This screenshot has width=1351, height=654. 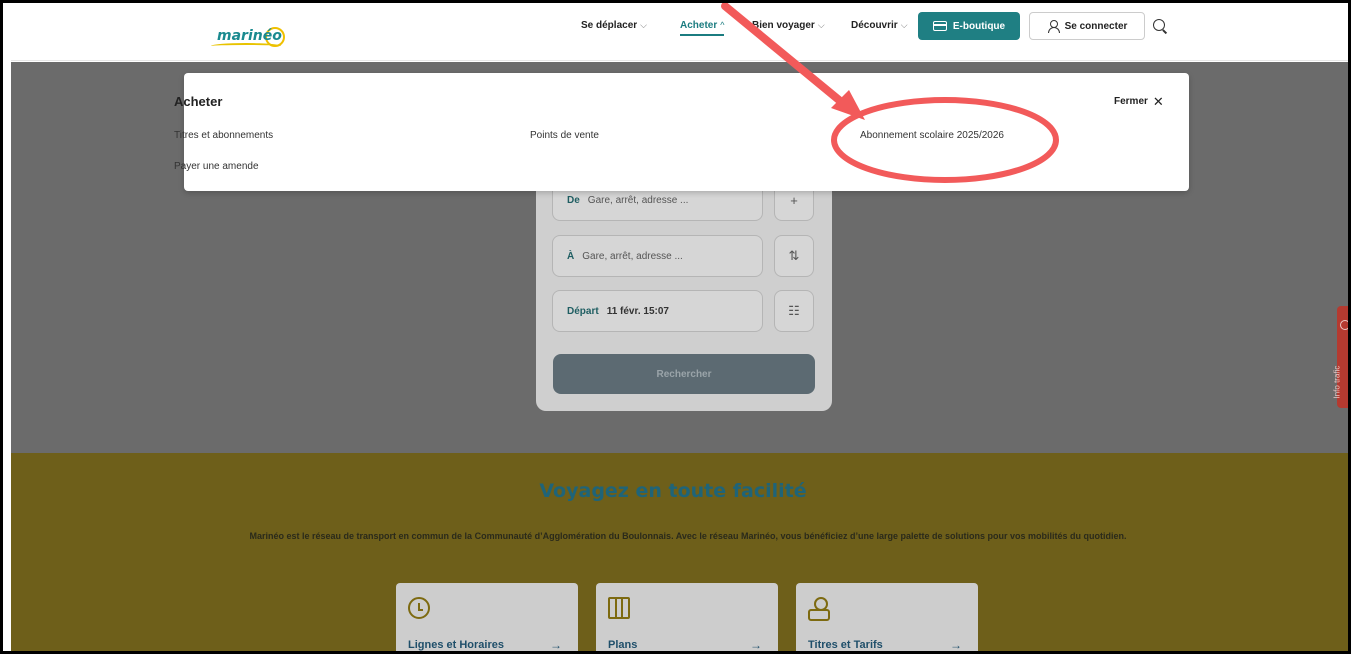 What do you see at coordinates (1337, 382) in the screenshot?
I see `info-trafic-label: Info trafic` at bounding box center [1337, 382].